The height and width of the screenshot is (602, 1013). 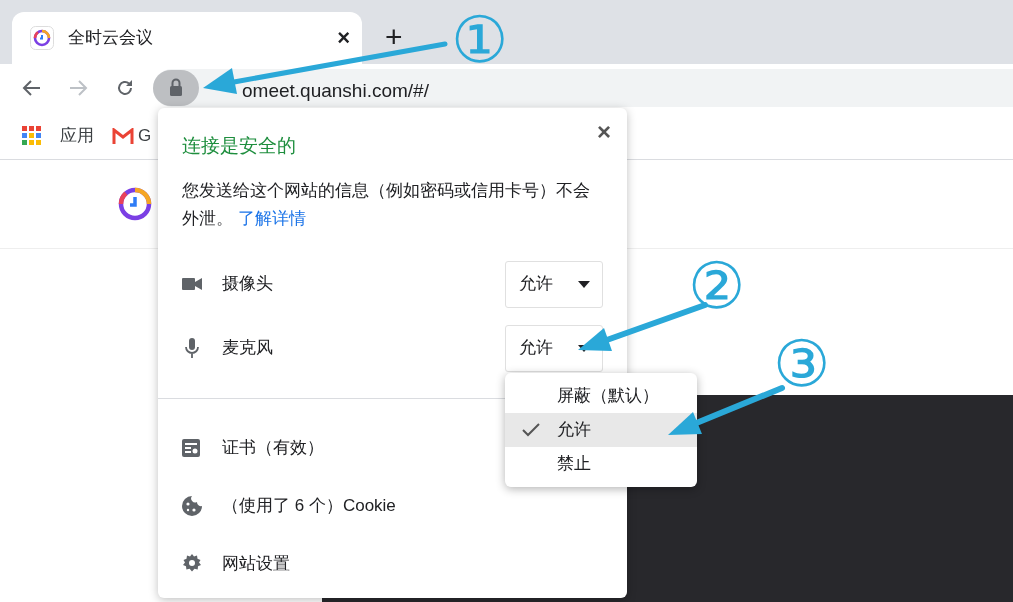 What do you see at coordinates (187, 38) in the screenshot?
I see `browser-tab: 全时云会议 ×` at bounding box center [187, 38].